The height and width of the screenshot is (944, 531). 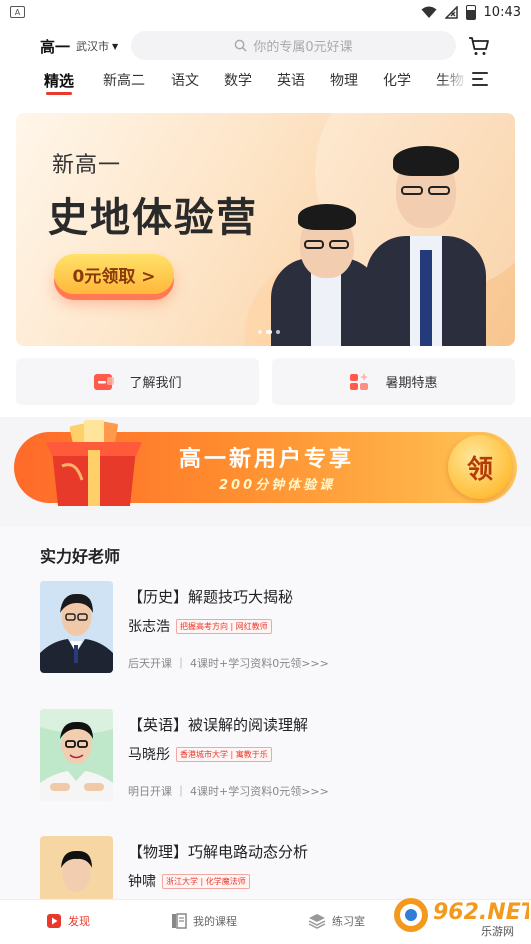 I want to click on teacher-name: 钟啸, so click(x=142, y=882).